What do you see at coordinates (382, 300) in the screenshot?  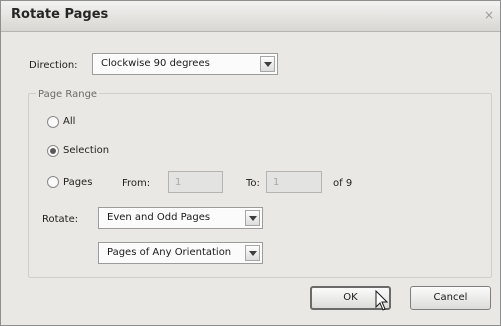 I see `mouse-pointer-icon` at bounding box center [382, 300].